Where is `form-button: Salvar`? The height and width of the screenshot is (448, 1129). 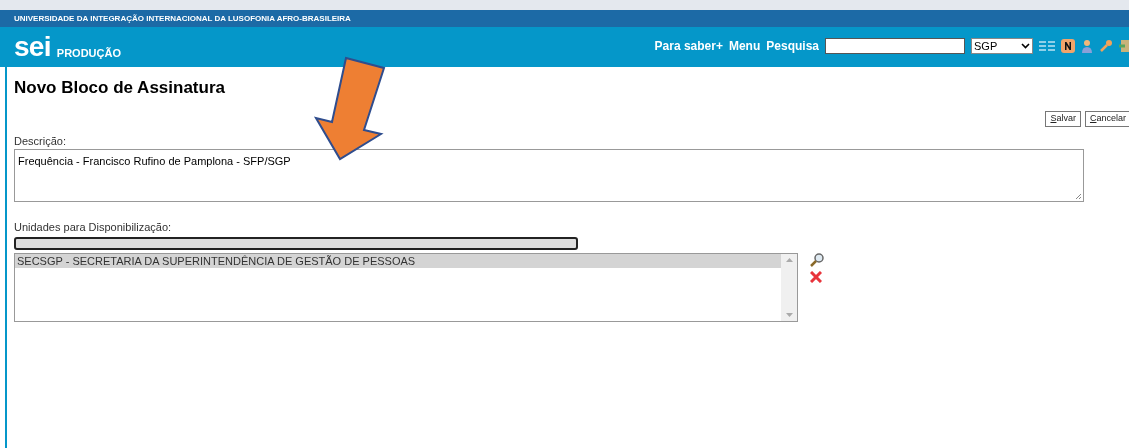 form-button: Salvar is located at coordinates (1063, 118).